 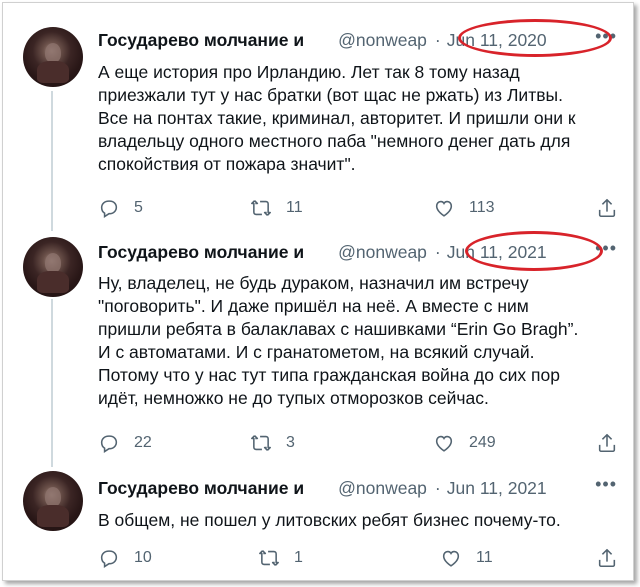 I want to click on retweet-count: 11, so click(x=294, y=207).